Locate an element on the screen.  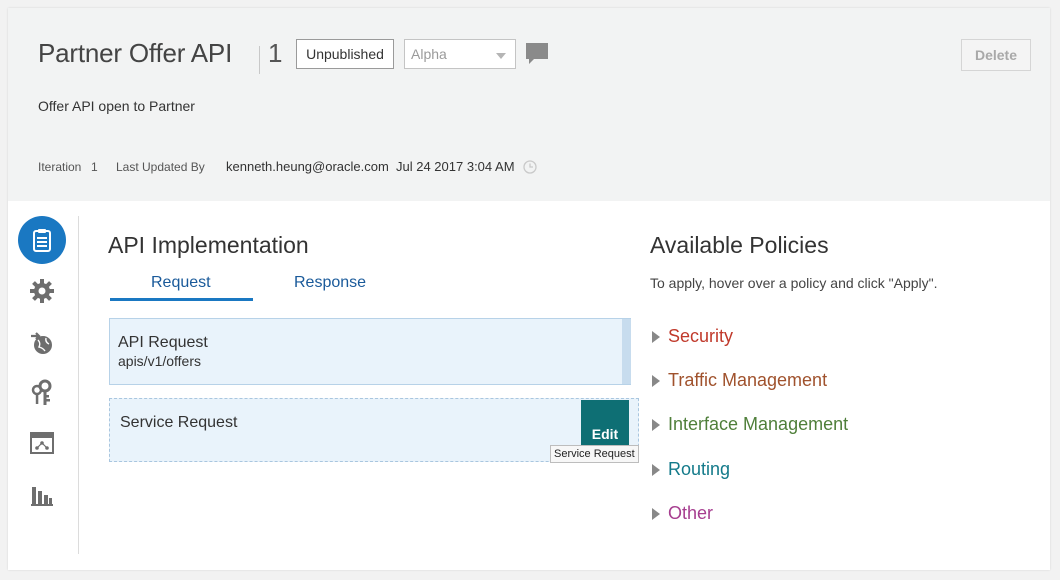
clipboard-icon is located at coordinates (42, 240).